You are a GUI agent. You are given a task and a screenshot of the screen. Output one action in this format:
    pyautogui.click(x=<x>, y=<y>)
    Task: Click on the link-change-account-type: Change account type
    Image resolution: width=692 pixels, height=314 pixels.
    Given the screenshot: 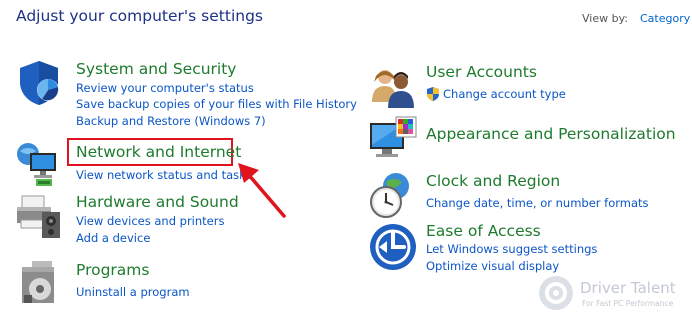 What is the action you would take?
    pyautogui.click(x=504, y=94)
    